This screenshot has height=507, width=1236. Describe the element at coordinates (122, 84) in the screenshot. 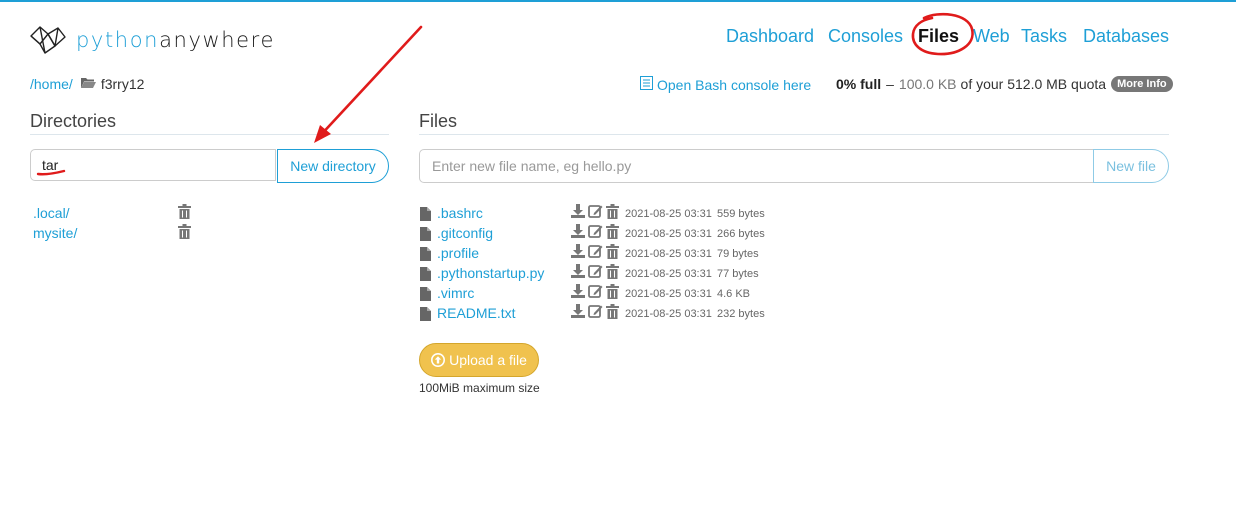

I see `breadcrumb-user: f3rry12` at that location.